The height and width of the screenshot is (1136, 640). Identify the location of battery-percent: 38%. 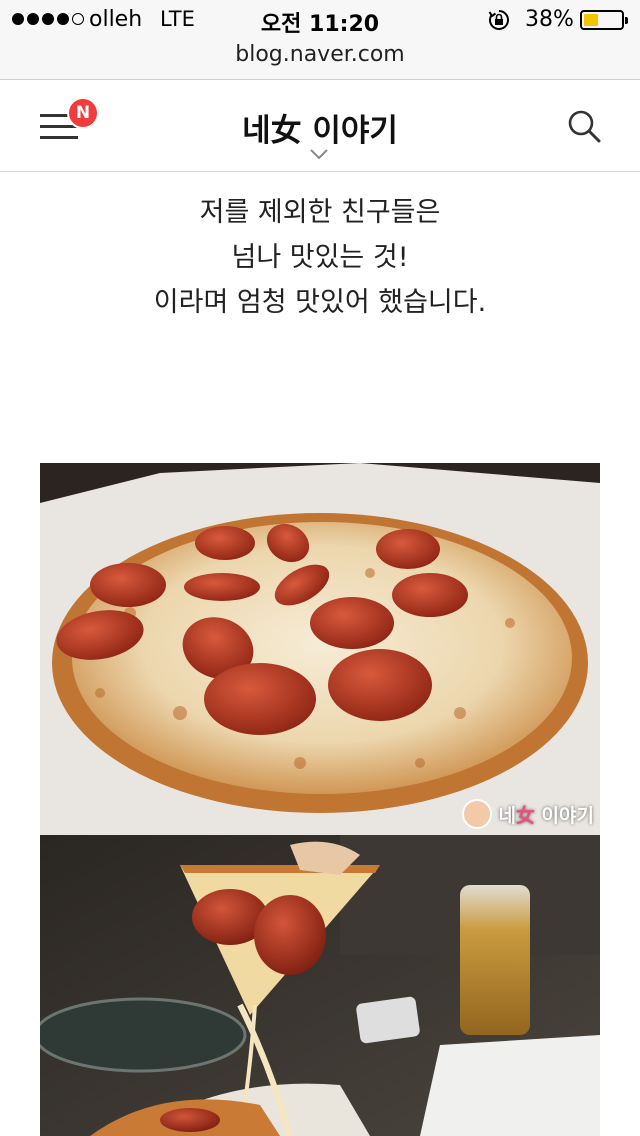
(549, 19).